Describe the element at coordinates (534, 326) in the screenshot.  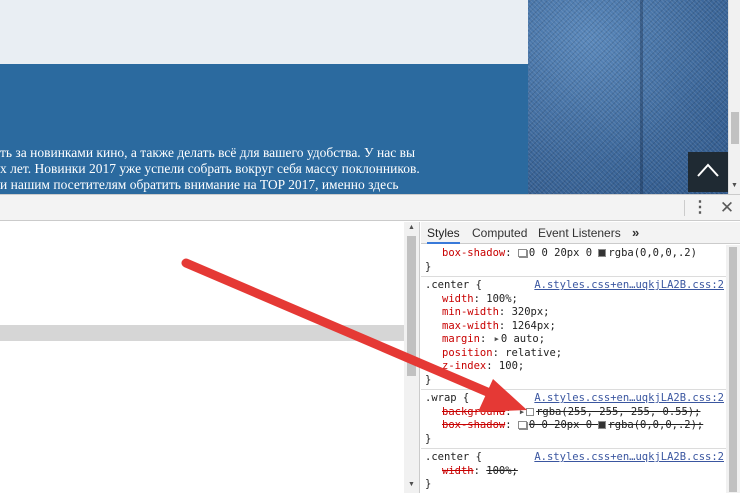
I see `css-property-value: 1264px;` at that location.